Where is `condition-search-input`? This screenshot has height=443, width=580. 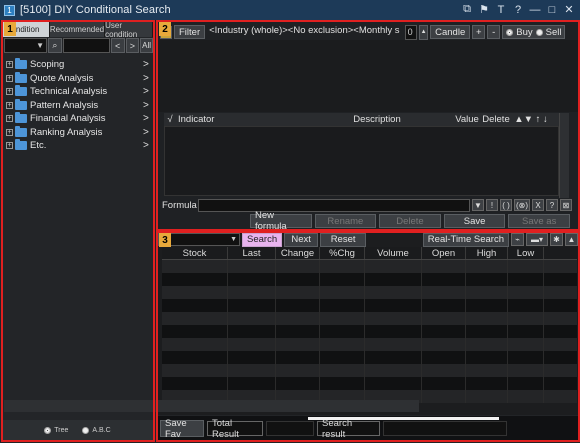 condition-search-input is located at coordinates (86, 45).